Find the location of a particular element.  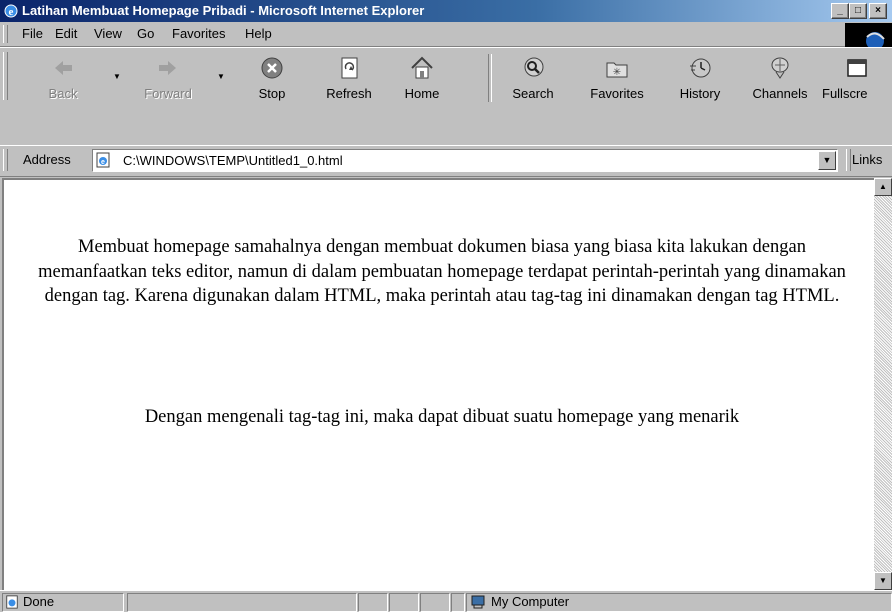

home-icon is located at coordinates (422, 67).